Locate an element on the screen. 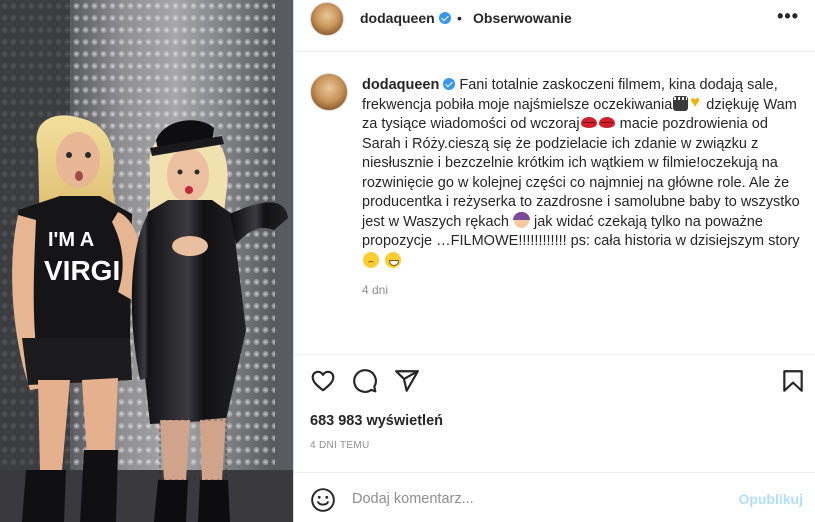 Image resolution: width=815 pixels, height=522 pixels. more-options-icon: ••• is located at coordinates (788, 16).